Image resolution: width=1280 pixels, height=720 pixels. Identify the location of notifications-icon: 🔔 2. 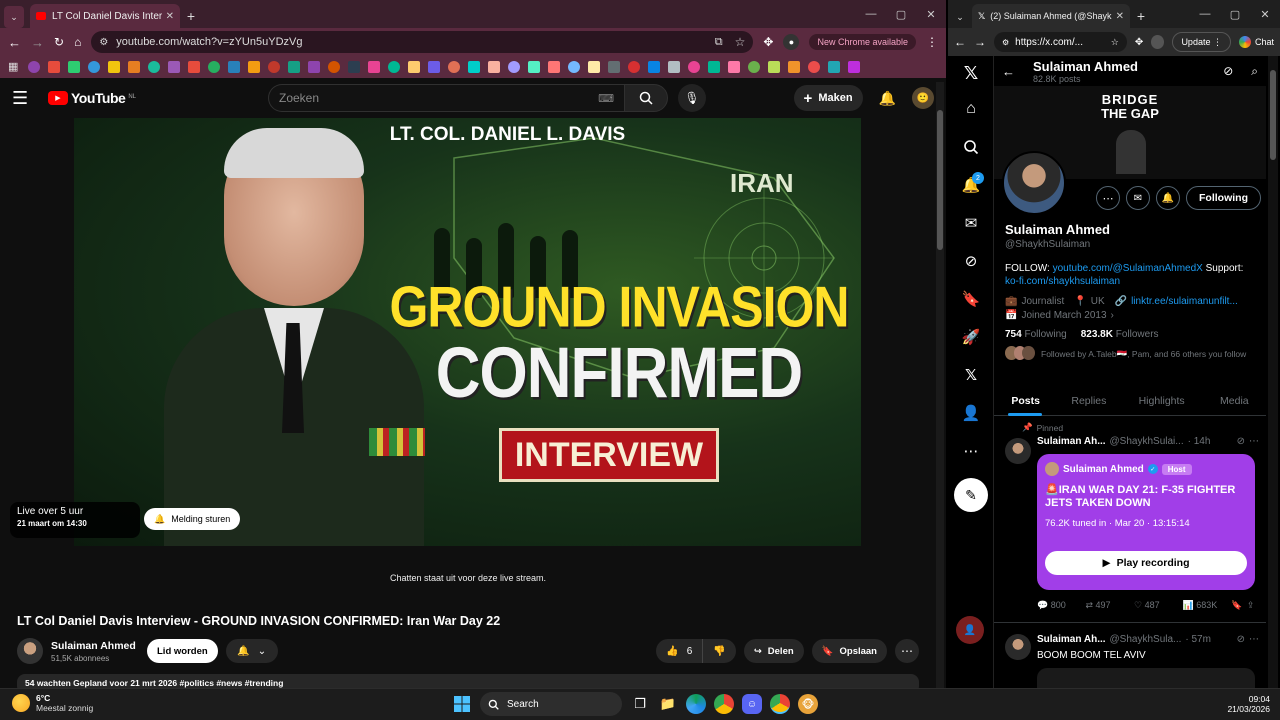
(971, 185).